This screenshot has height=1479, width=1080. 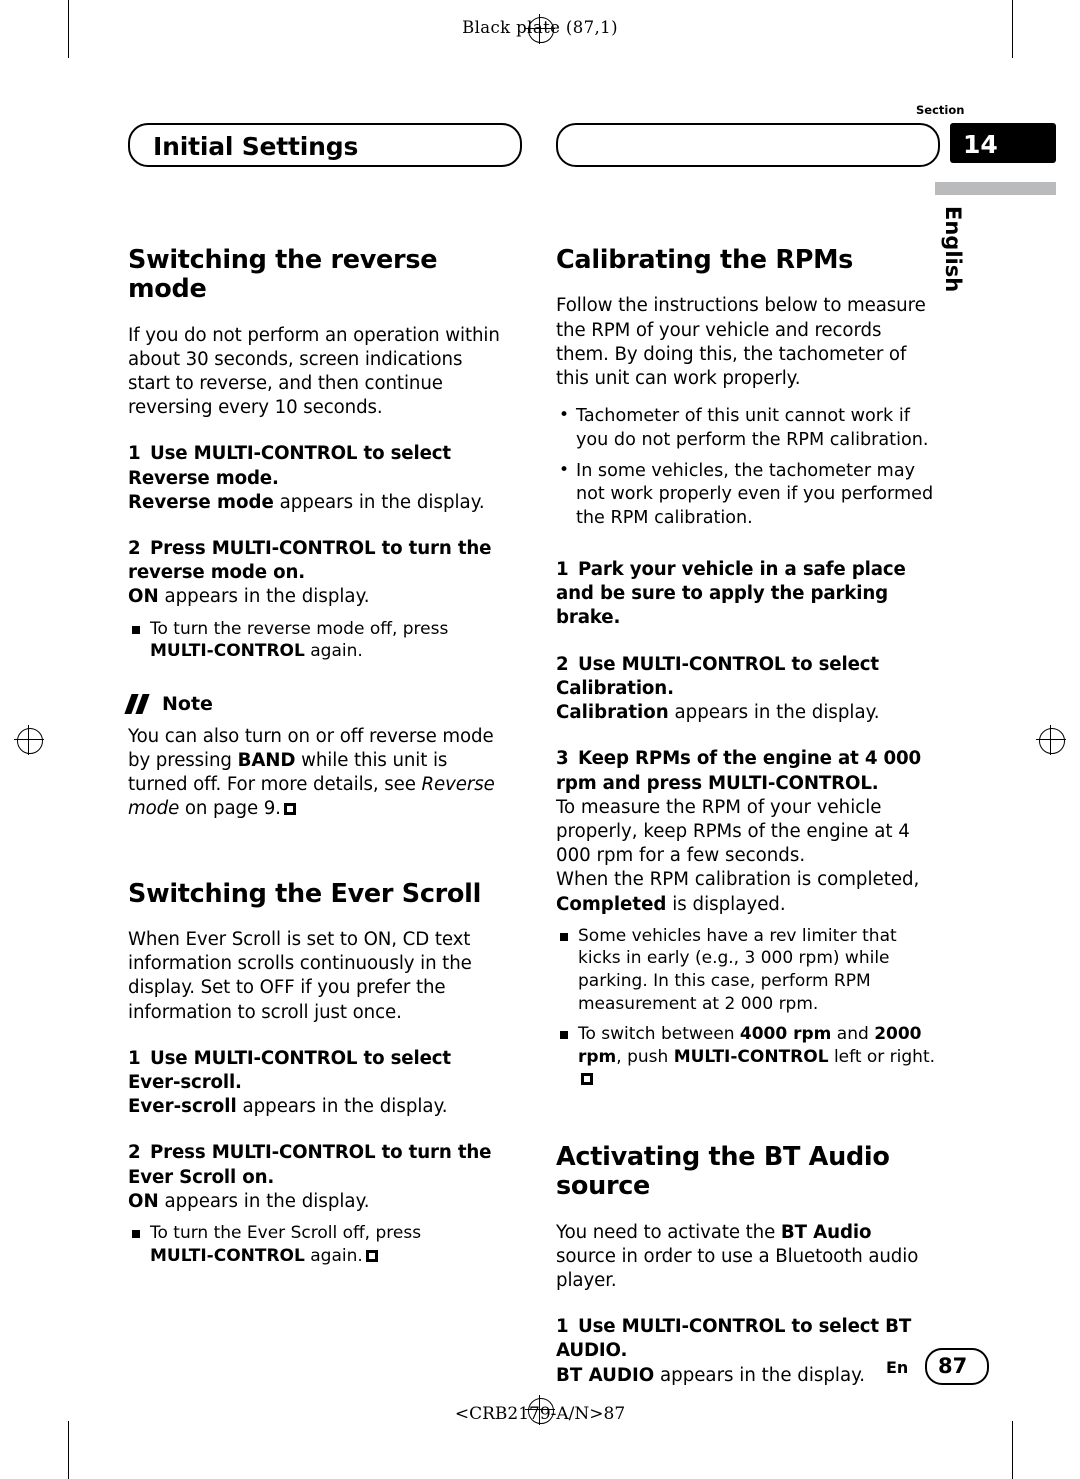 I want to click on heading-activating-bt-audio: Activating the BT Audio source, so click(x=746, y=1171).